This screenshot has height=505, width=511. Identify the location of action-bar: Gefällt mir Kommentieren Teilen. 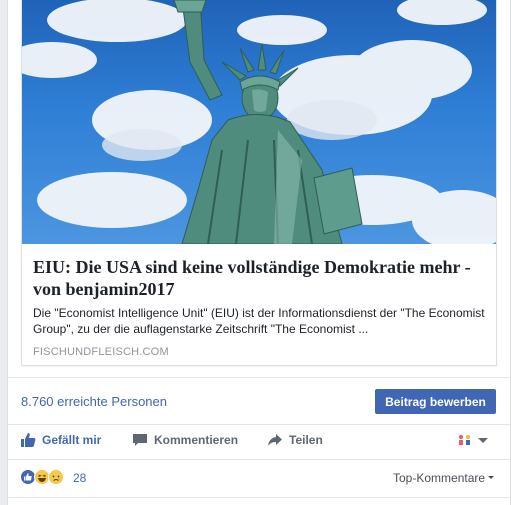
(259, 441).